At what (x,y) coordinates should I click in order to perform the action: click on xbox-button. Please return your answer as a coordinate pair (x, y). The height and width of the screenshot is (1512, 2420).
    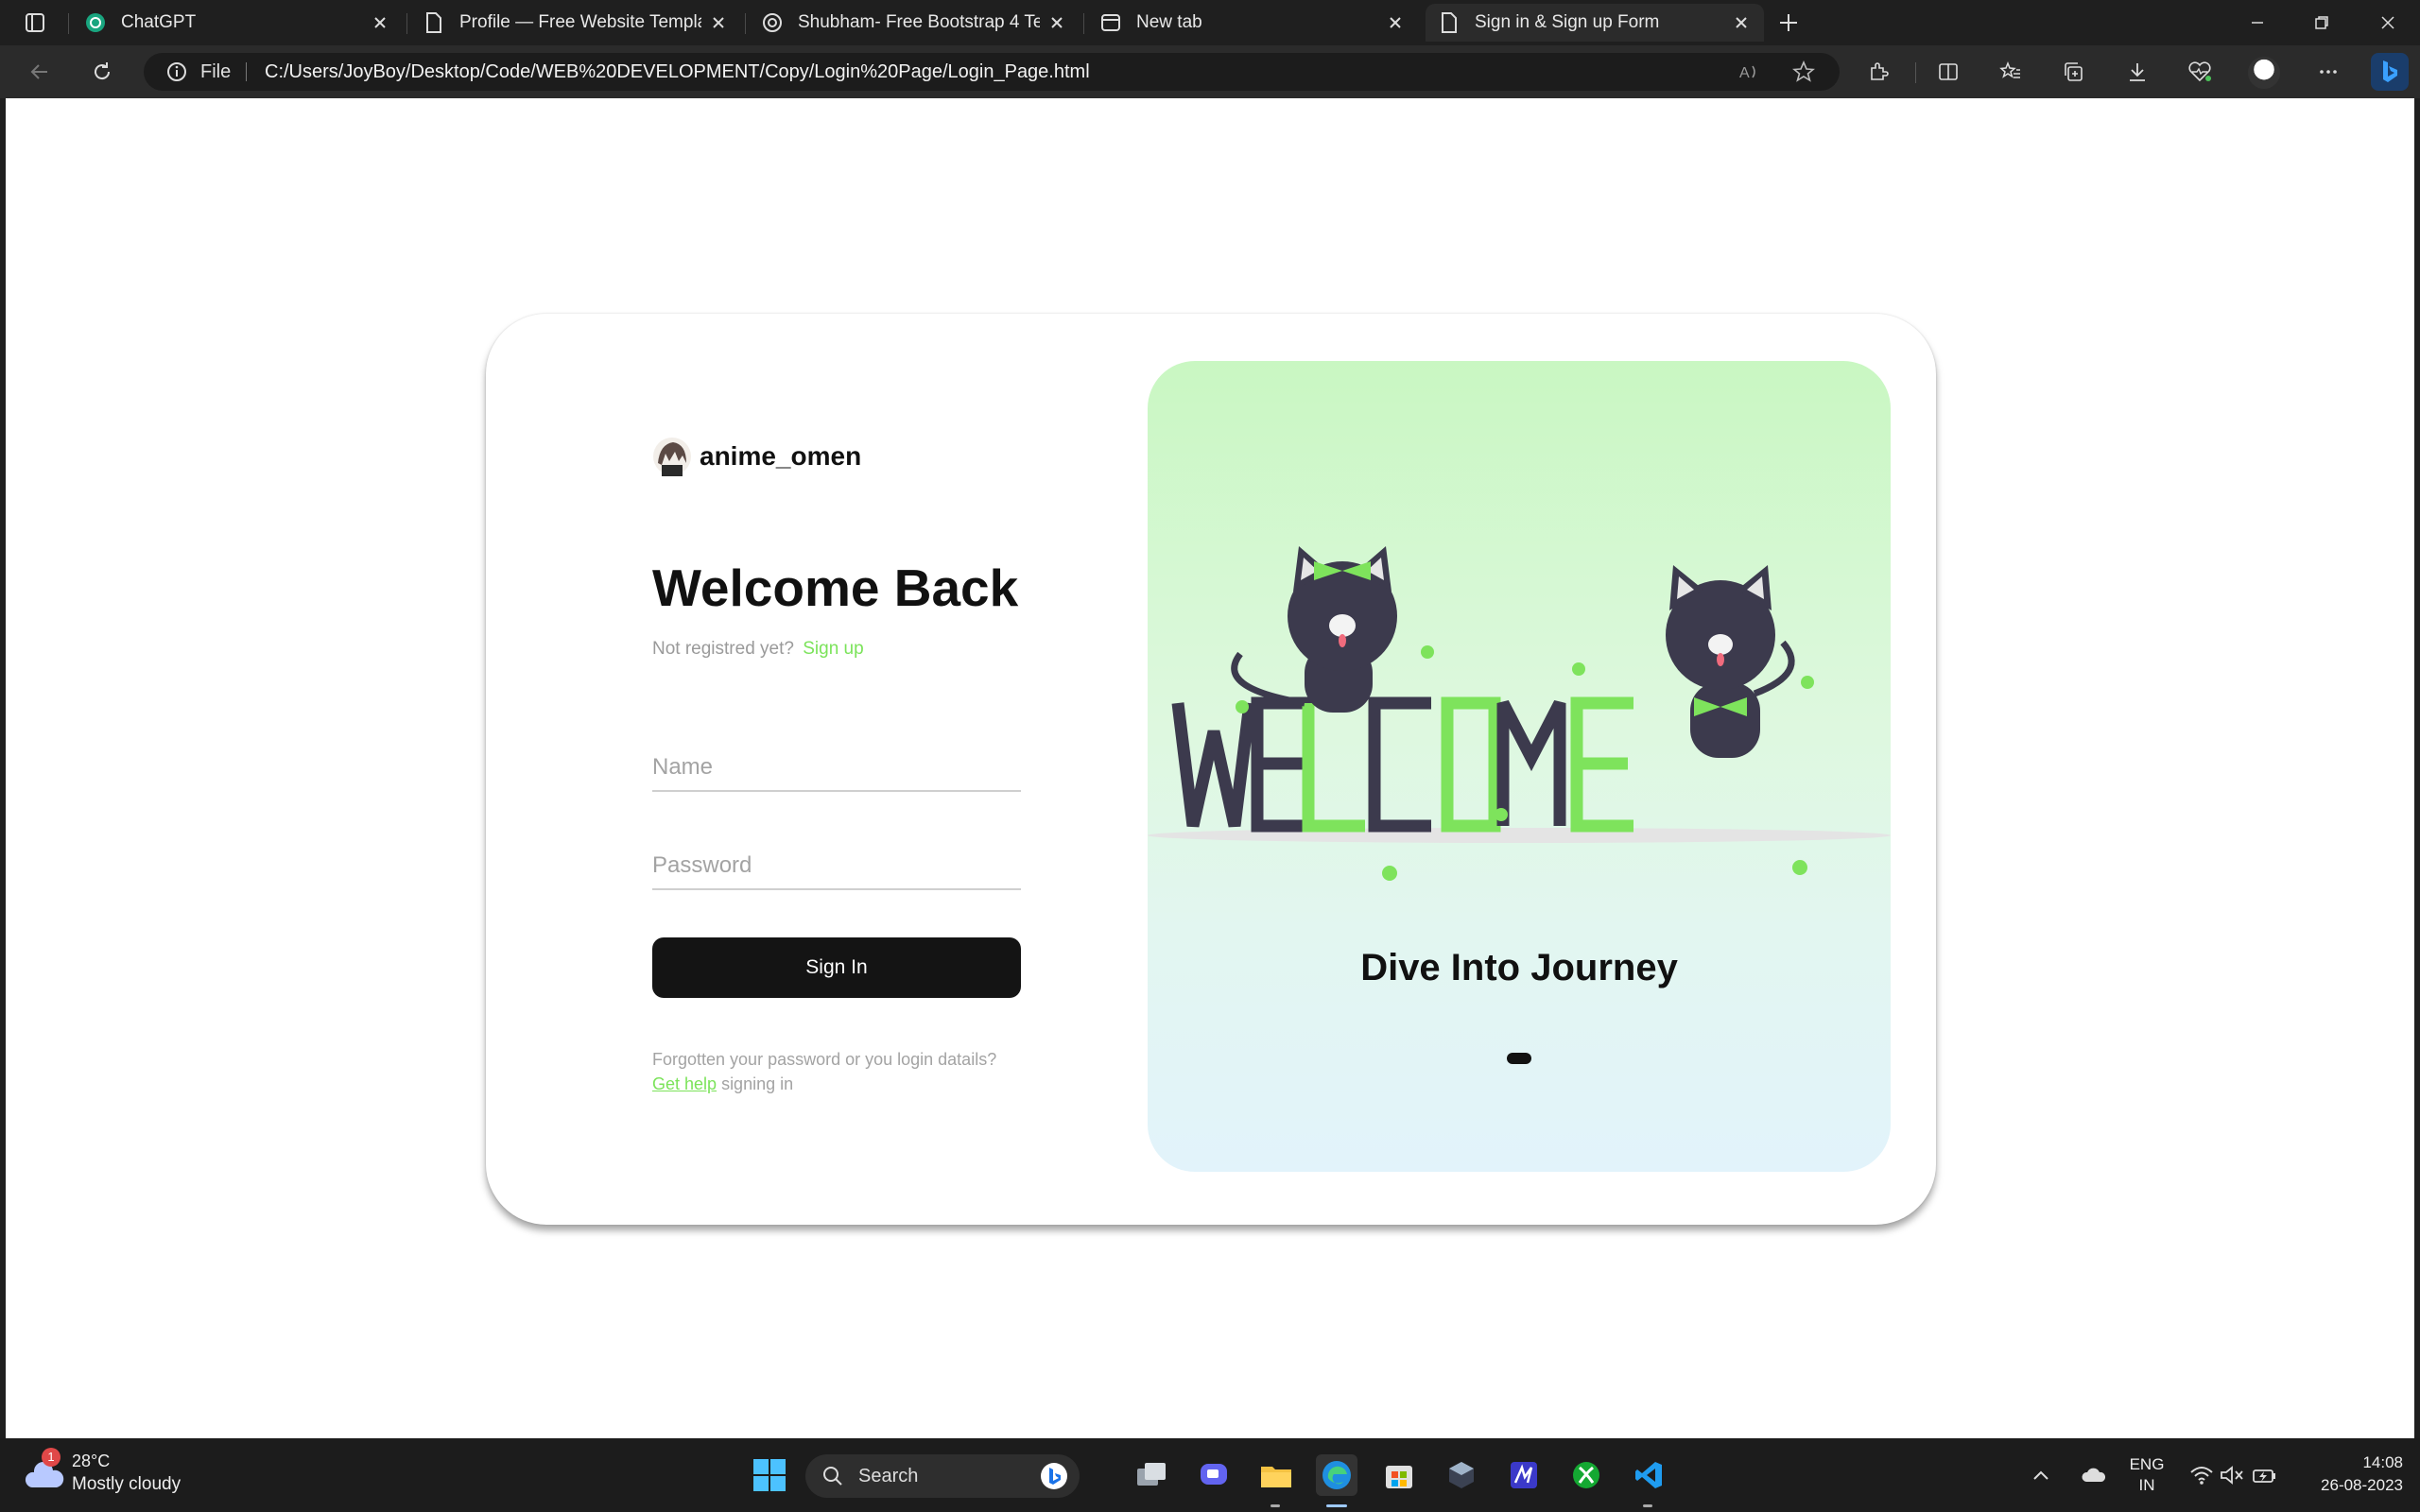
    Looking at the image, I should click on (1586, 1475).